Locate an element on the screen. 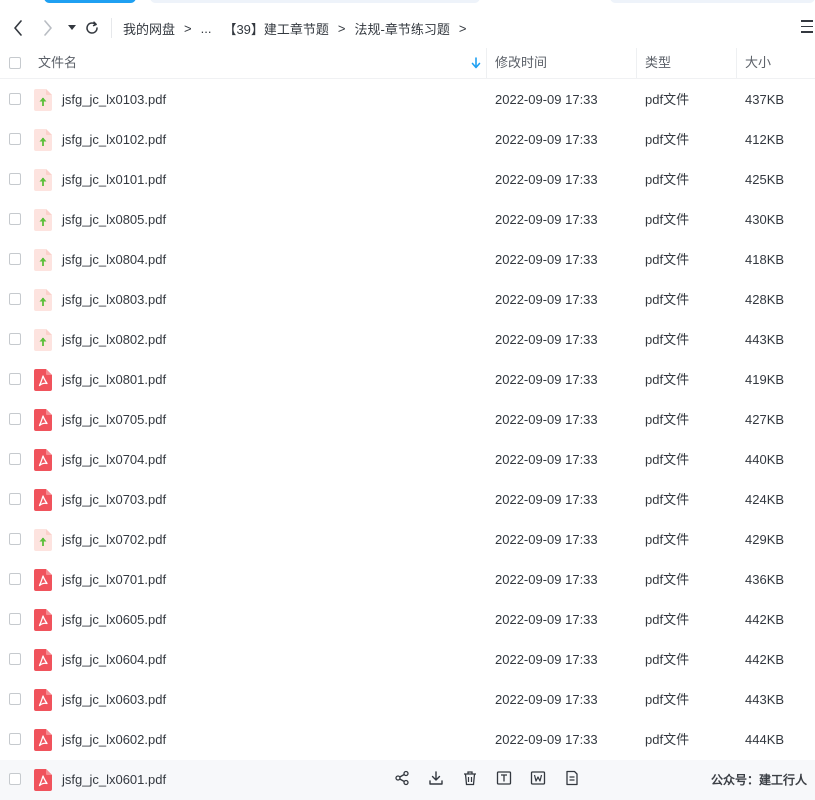 The width and height of the screenshot is (815, 800). back-button is located at coordinates (18, 28).